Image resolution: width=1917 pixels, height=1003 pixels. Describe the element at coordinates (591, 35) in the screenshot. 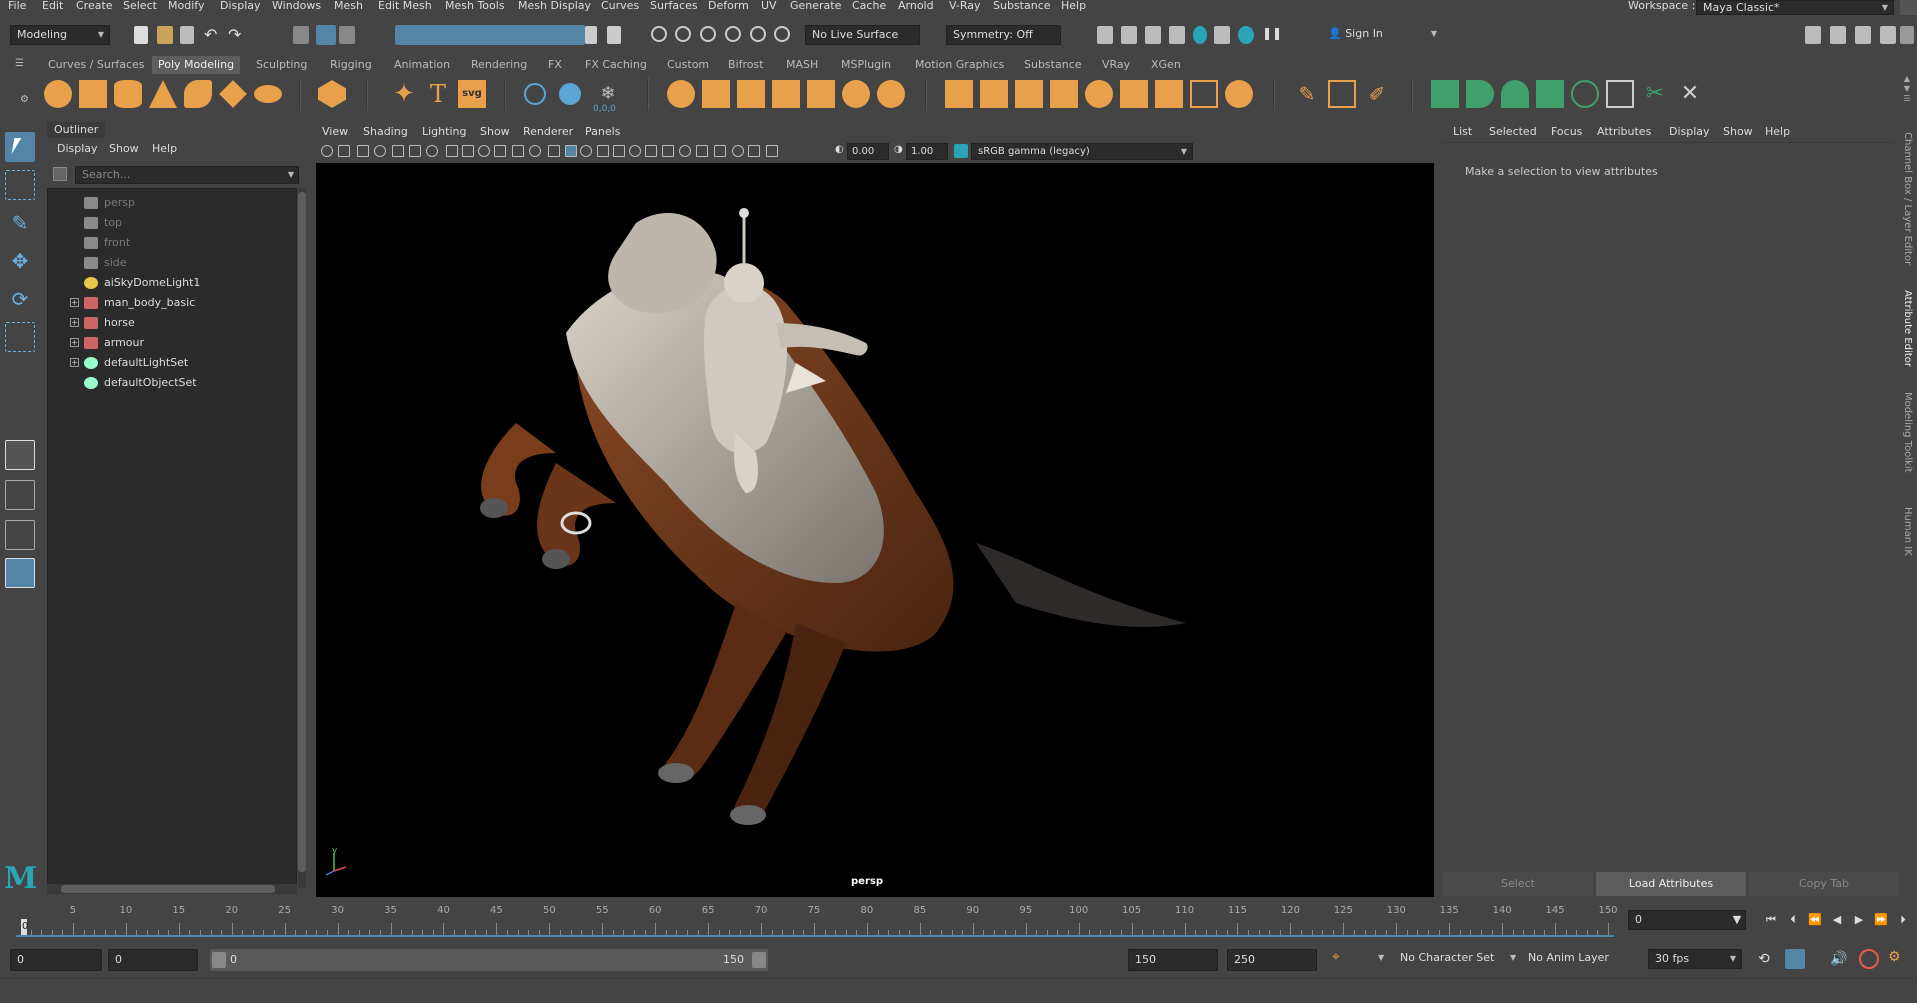

I see `lock-selection-icon` at that location.